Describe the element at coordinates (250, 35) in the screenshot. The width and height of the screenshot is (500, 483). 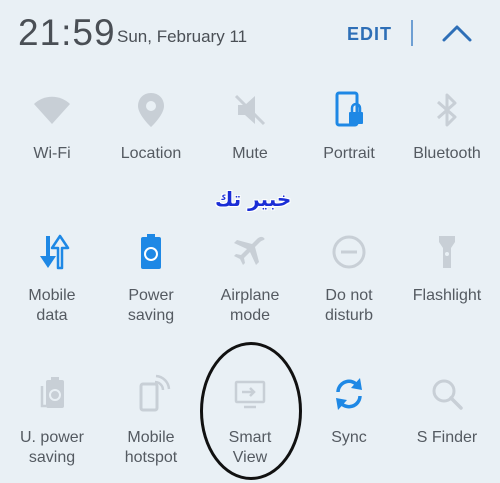
I see `quick-panel-header: 21:59 Sun, February 11 EDIT` at that location.